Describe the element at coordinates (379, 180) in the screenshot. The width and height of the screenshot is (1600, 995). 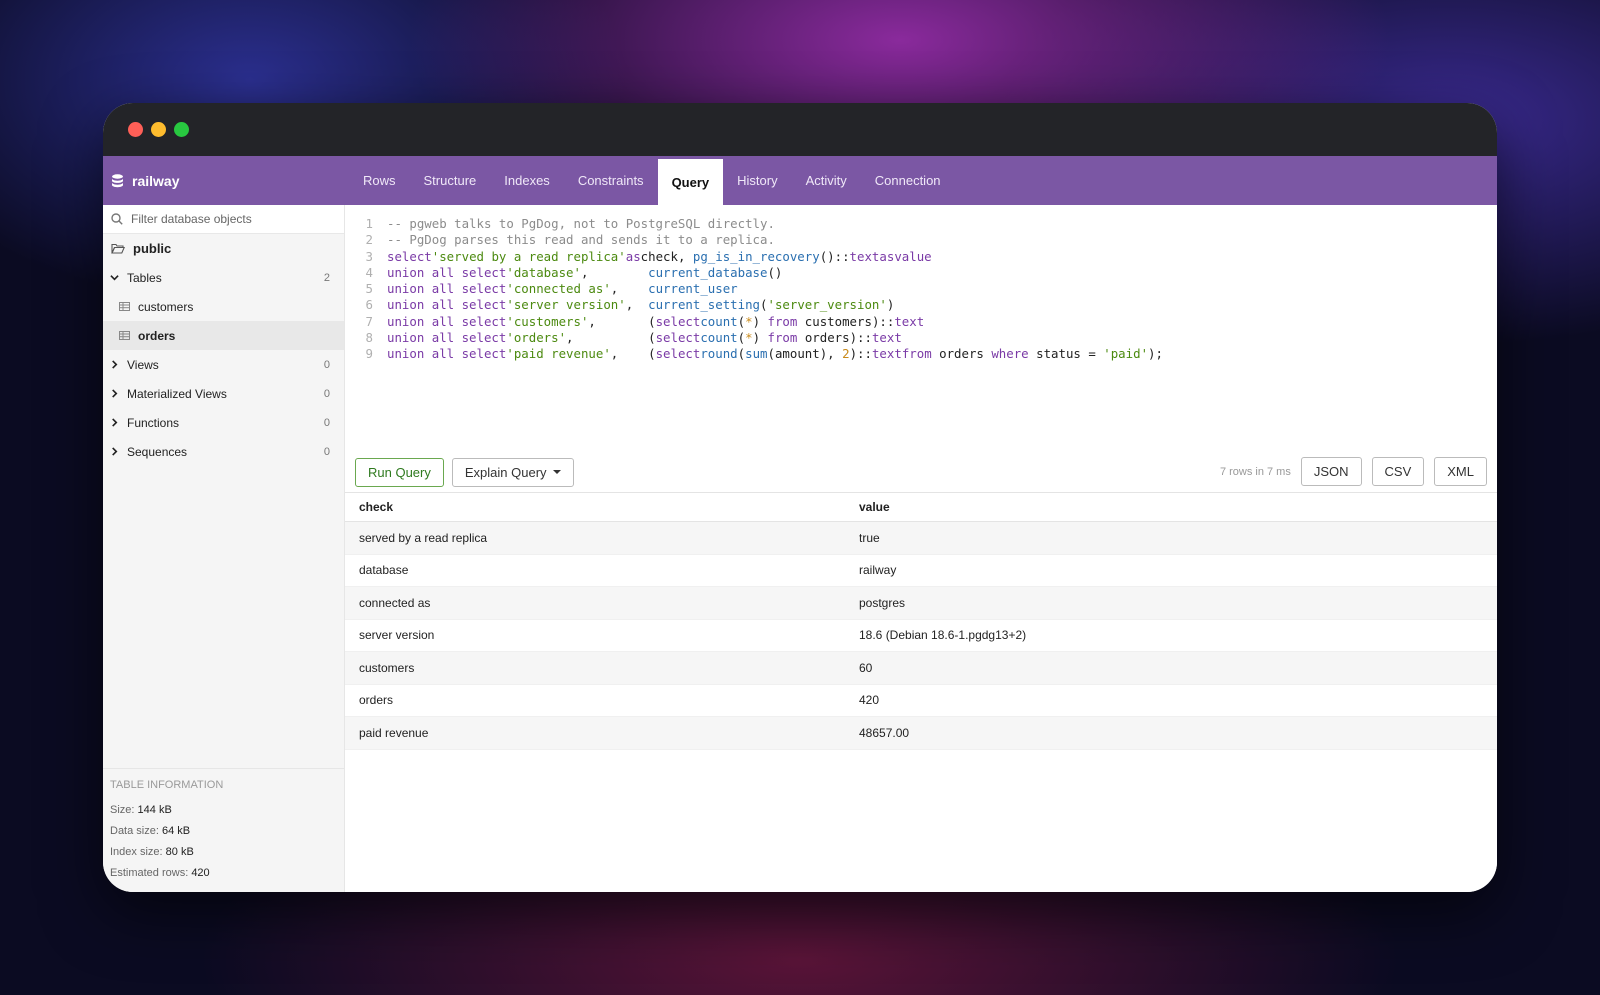
I see `tab-rows: Rows` at that location.